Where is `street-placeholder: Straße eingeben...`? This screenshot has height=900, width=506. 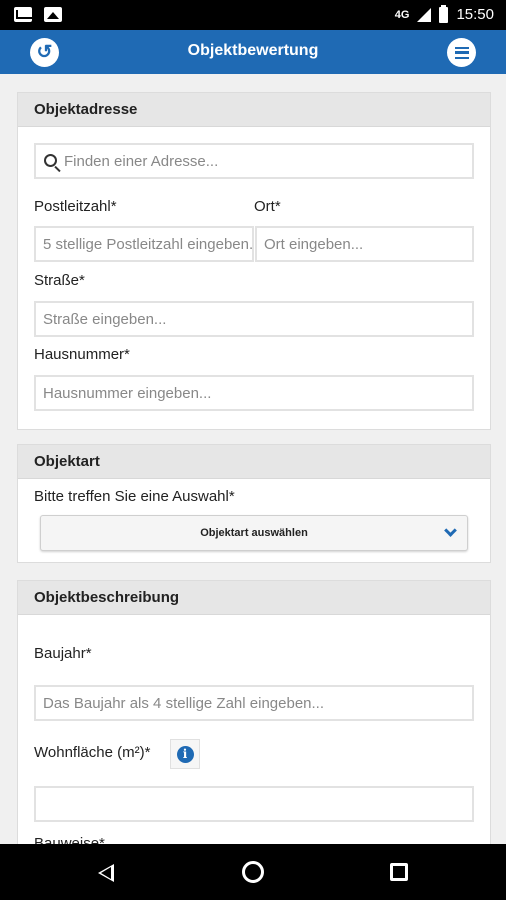
street-placeholder: Straße eingeben... is located at coordinates (105, 319).